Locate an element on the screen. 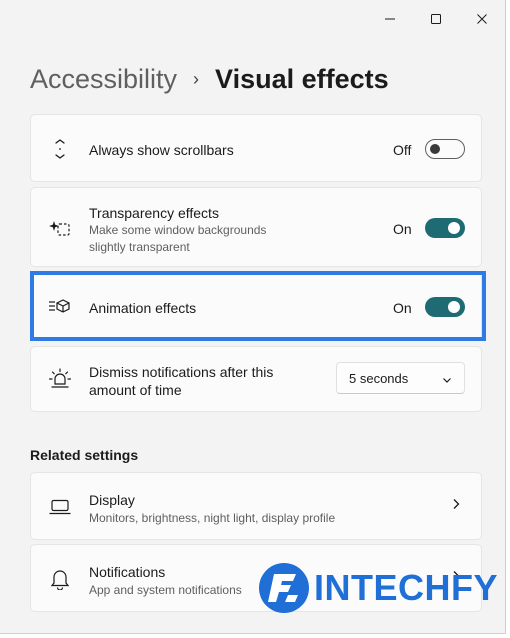 The image size is (510, 638). setting-title-line-2: amount of time is located at coordinates (135, 390).